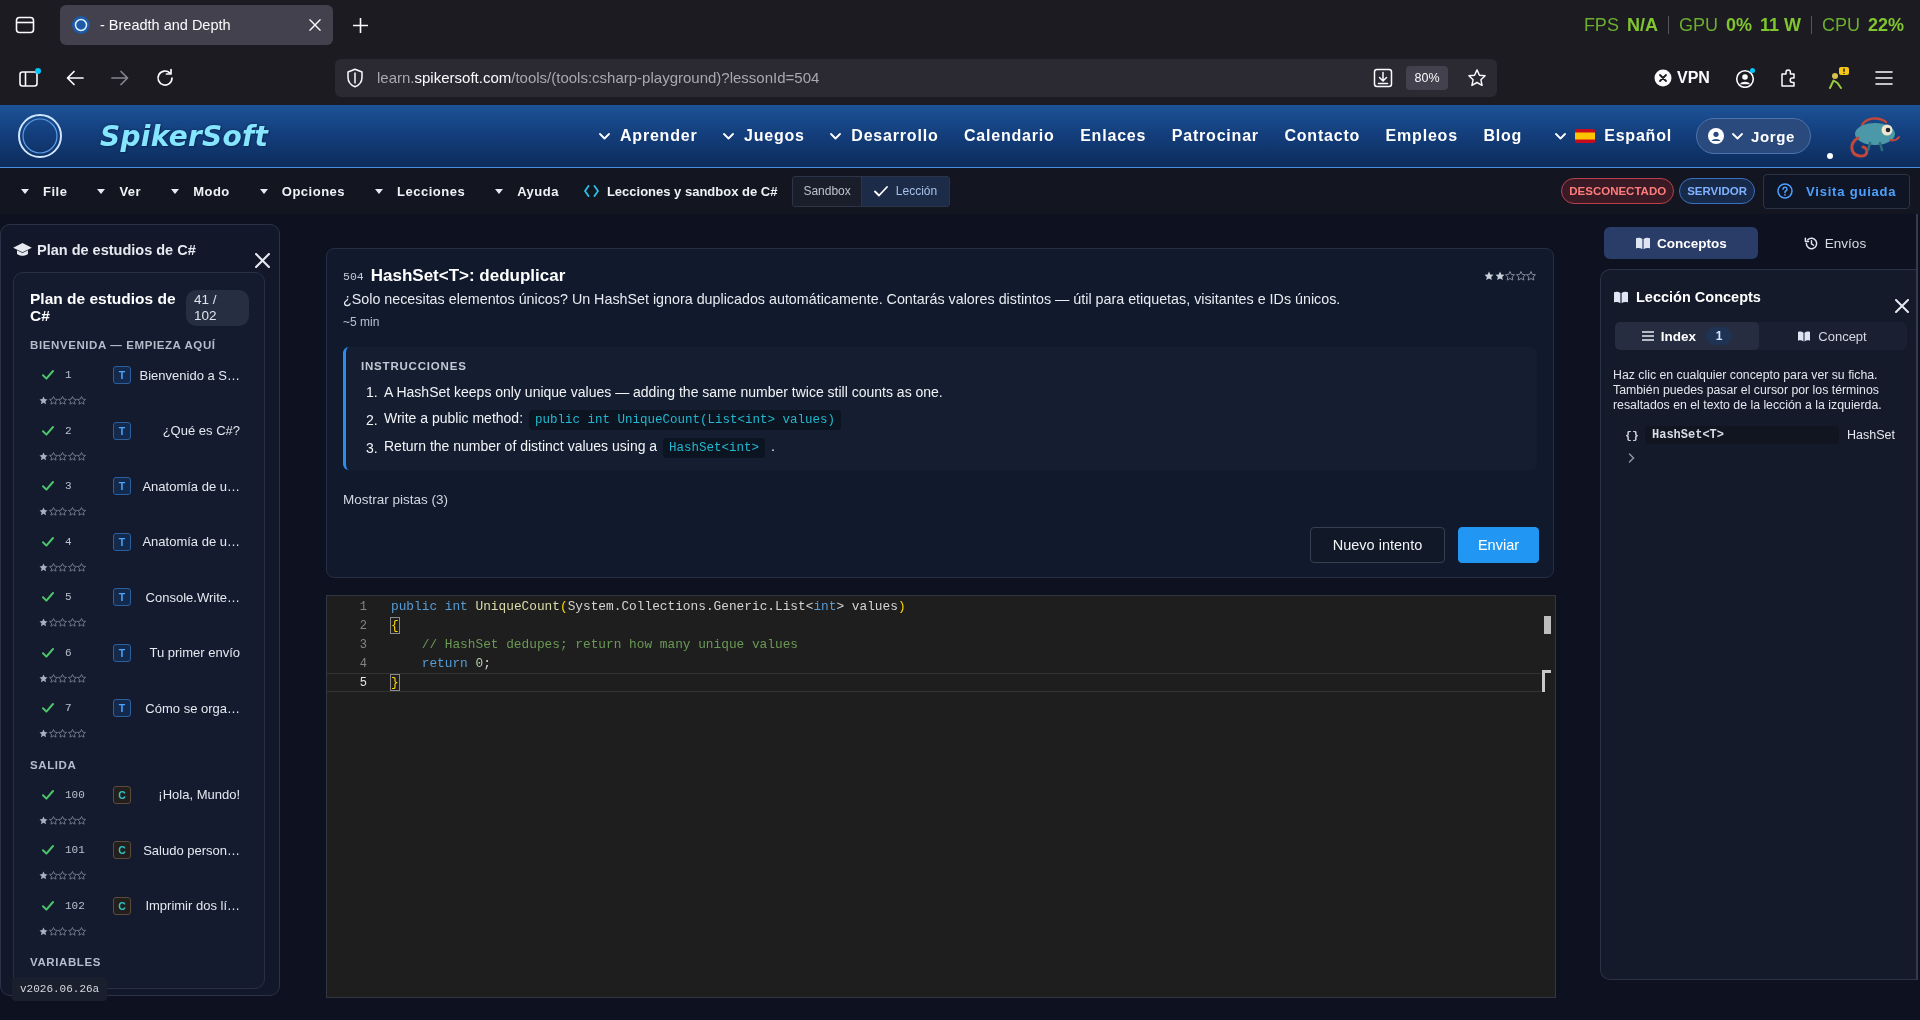  Describe the element at coordinates (362, 663) in the screenshot. I see `line-number: 4` at that location.